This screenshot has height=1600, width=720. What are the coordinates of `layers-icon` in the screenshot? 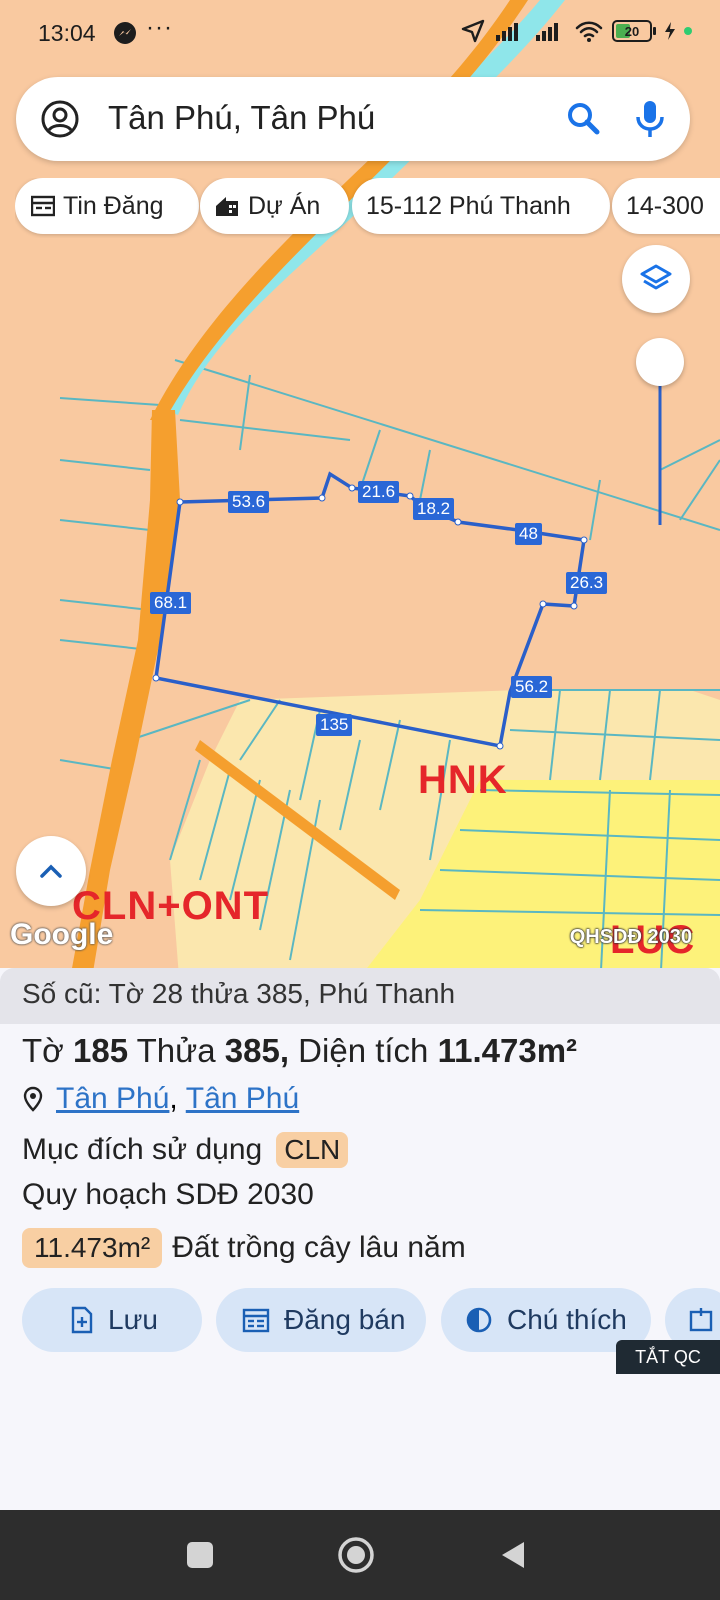 It's located at (656, 277).